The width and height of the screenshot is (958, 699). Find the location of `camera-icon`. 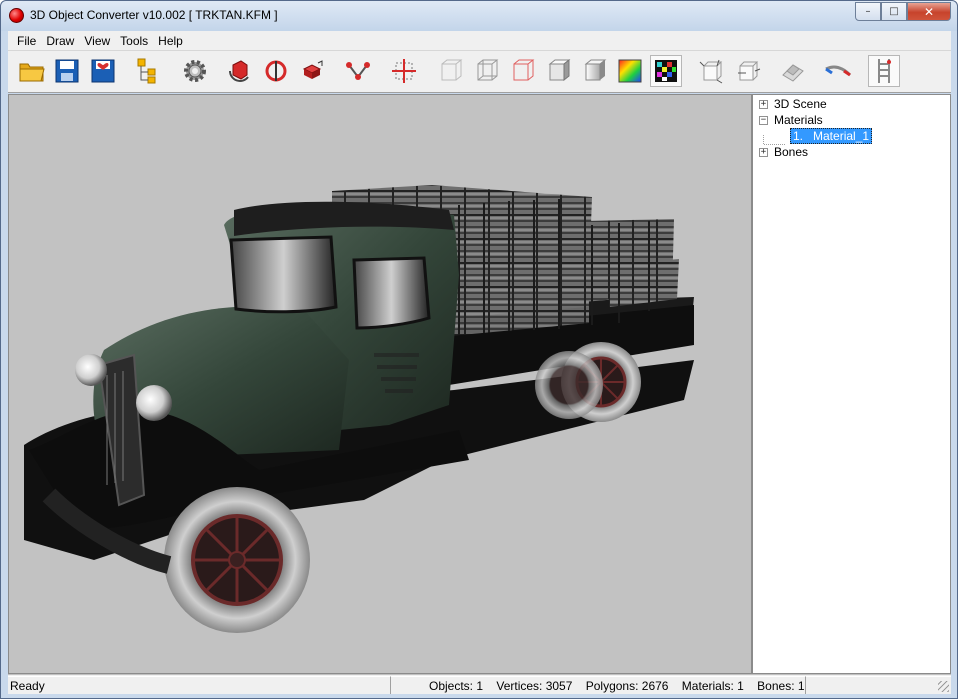

camera-icon is located at coordinates (838, 71).